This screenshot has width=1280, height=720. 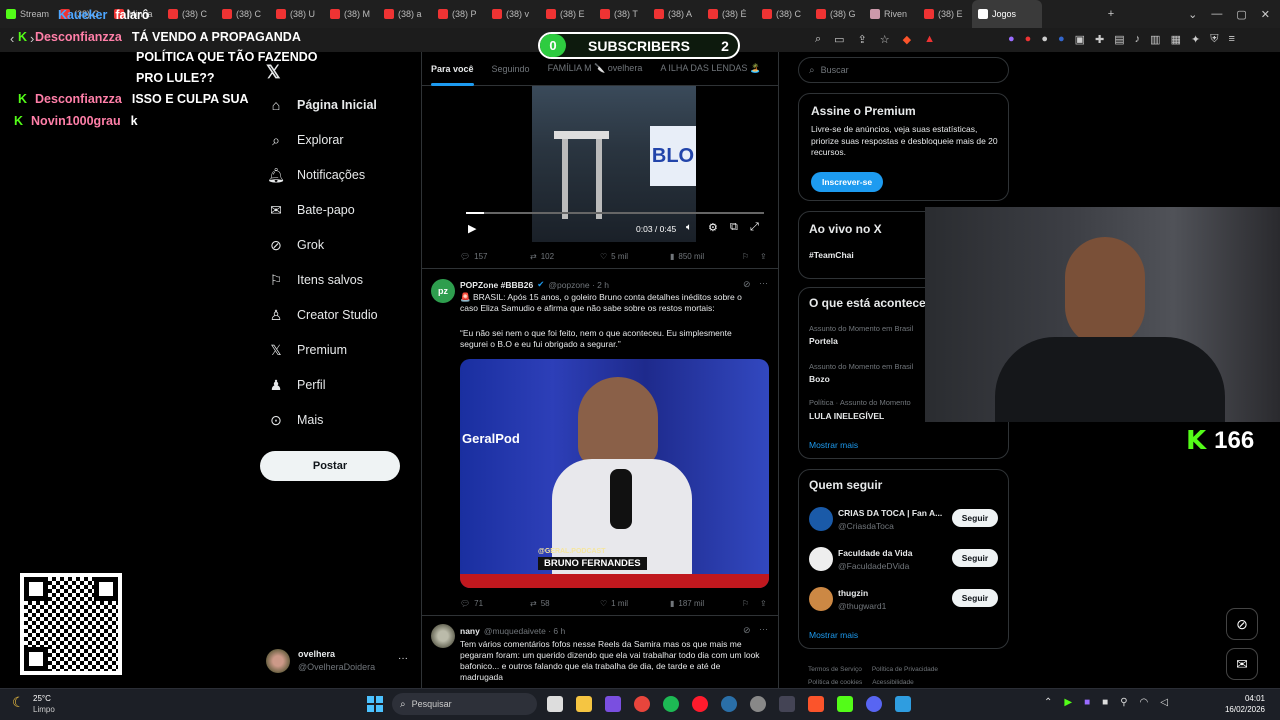 What do you see at coordinates (540, 603) in the screenshot?
I see `repost-count: ⇄ 58` at bounding box center [540, 603].